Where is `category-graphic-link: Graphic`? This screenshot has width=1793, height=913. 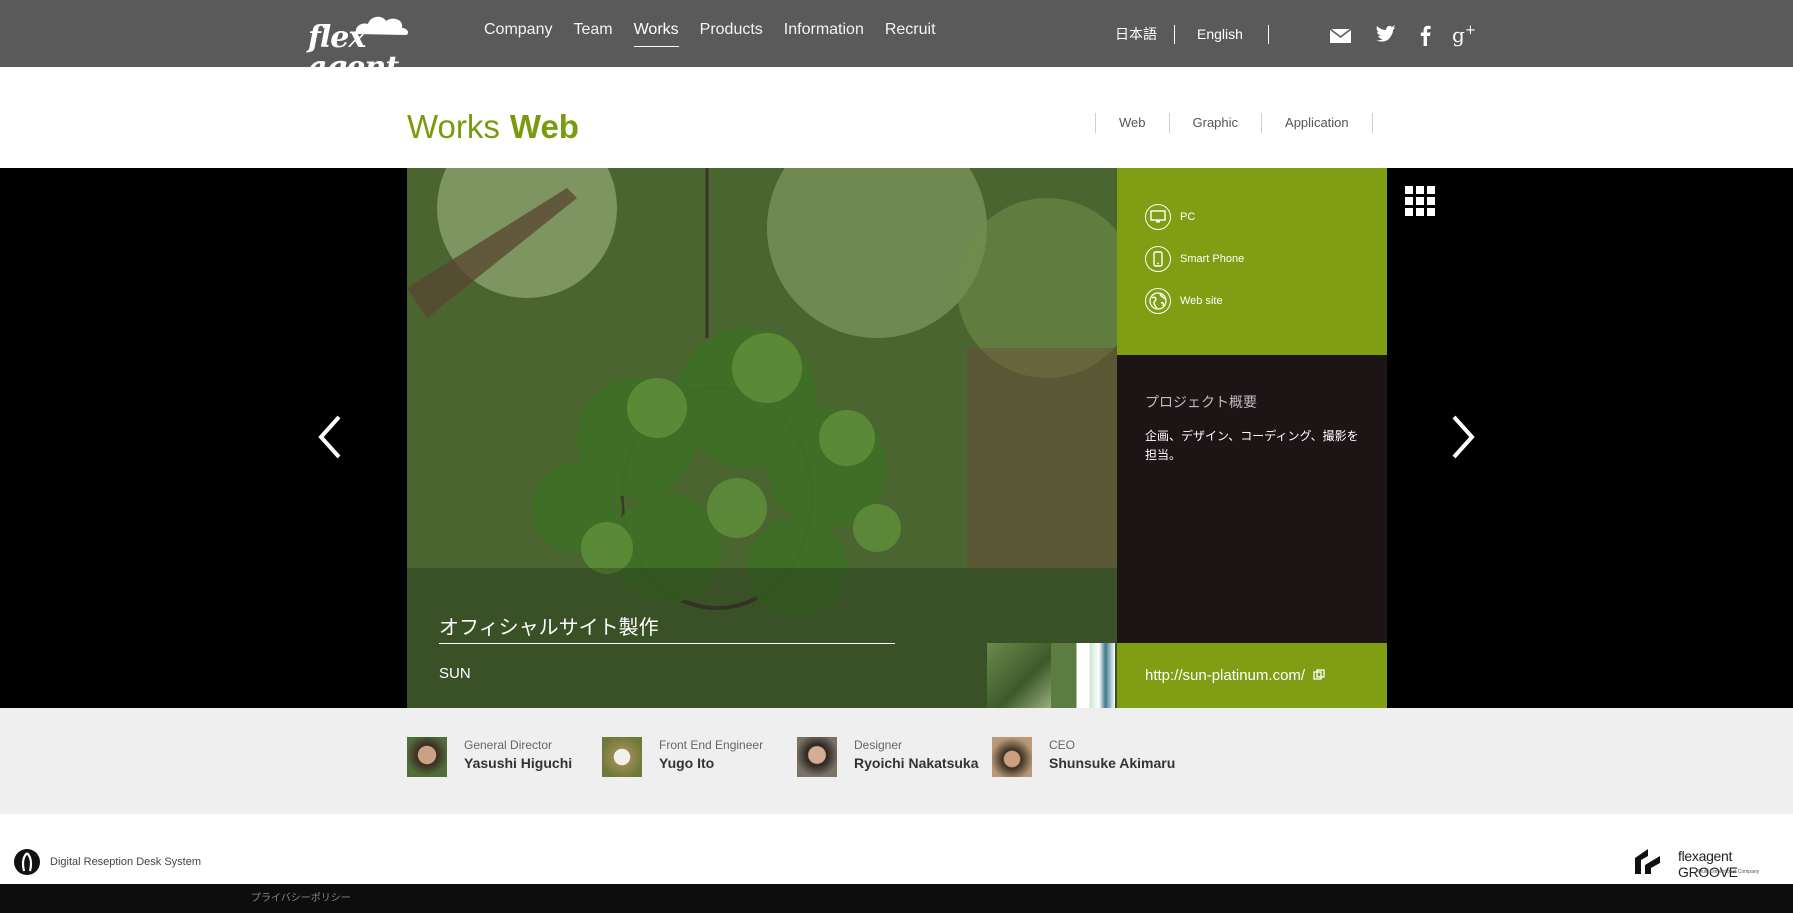
category-graphic-link: Graphic is located at coordinates (1216, 123).